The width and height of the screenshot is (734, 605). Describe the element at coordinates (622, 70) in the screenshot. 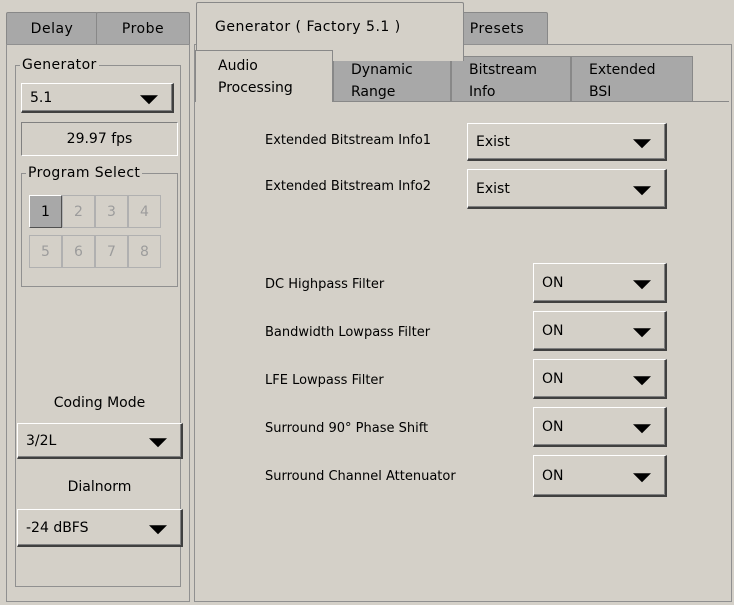

I see `subtab-extended-bsi-line1: Extended` at that location.